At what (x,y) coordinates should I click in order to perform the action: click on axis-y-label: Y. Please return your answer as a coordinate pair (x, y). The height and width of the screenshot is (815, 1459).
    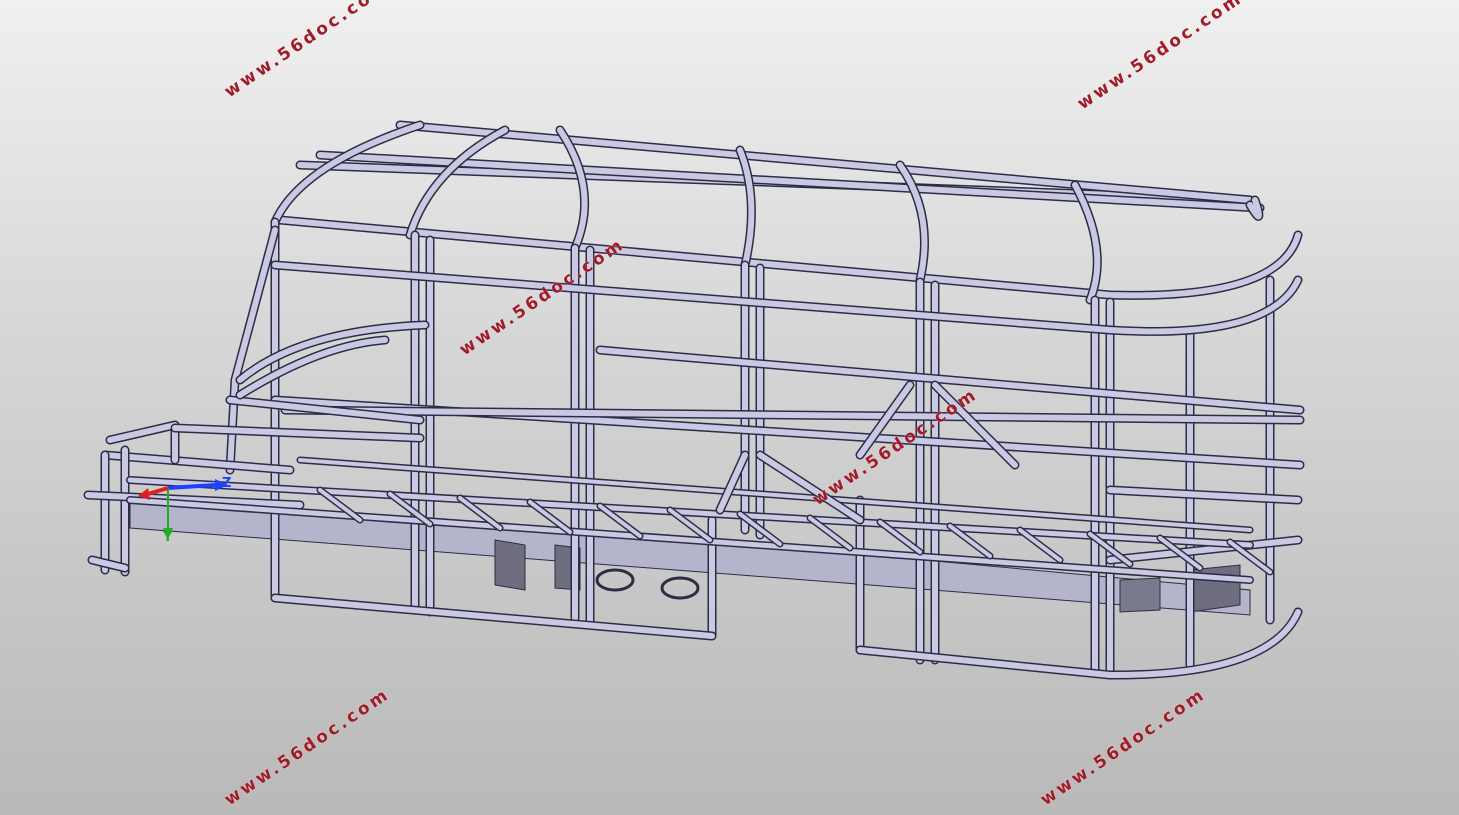
    Looking at the image, I should click on (168, 537).